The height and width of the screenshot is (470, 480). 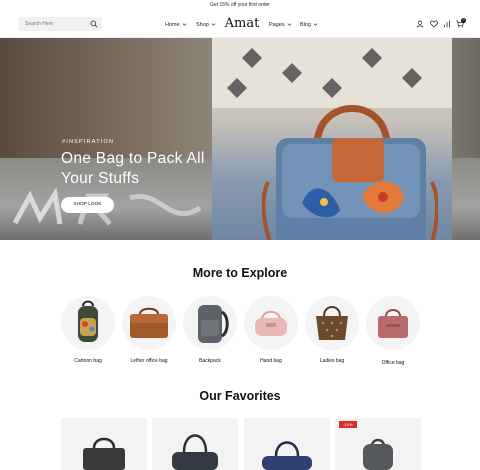 What do you see at coordinates (348, 424) in the screenshot?
I see `discount-badge: -14%` at bounding box center [348, 424].